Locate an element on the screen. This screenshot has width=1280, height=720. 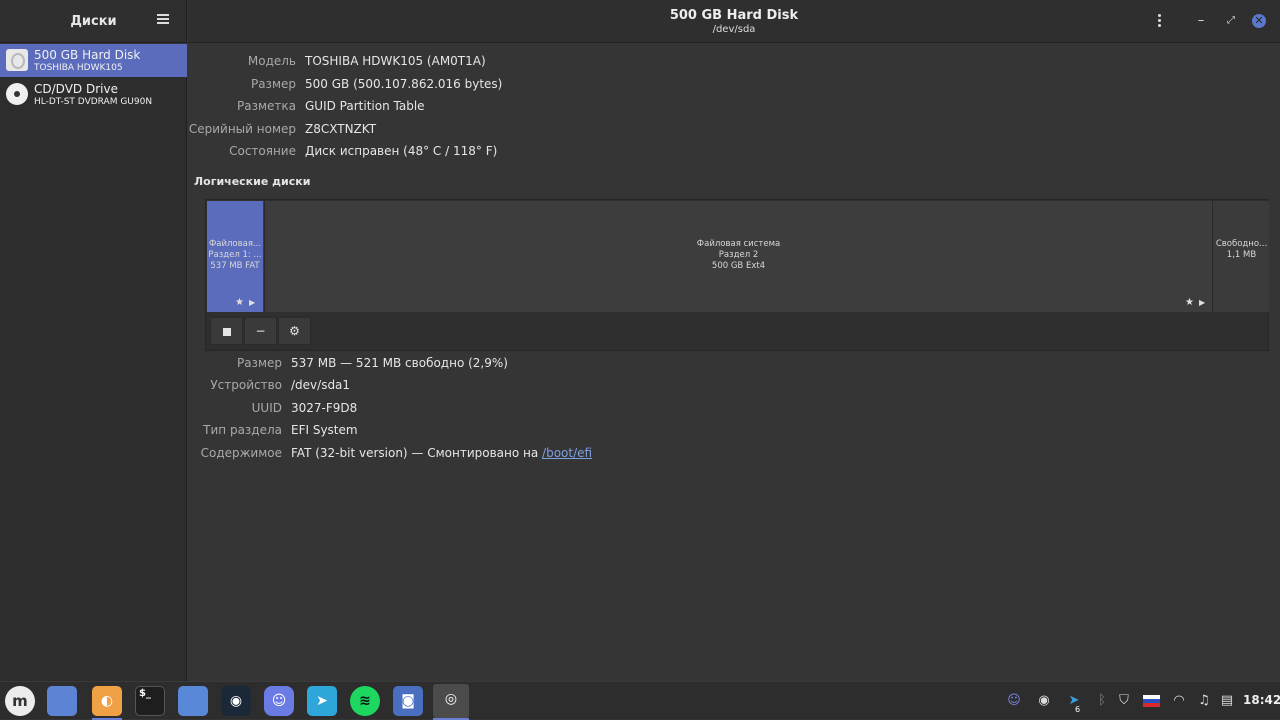
gears-icon: ⚙ is located at coordinates (294, 331).